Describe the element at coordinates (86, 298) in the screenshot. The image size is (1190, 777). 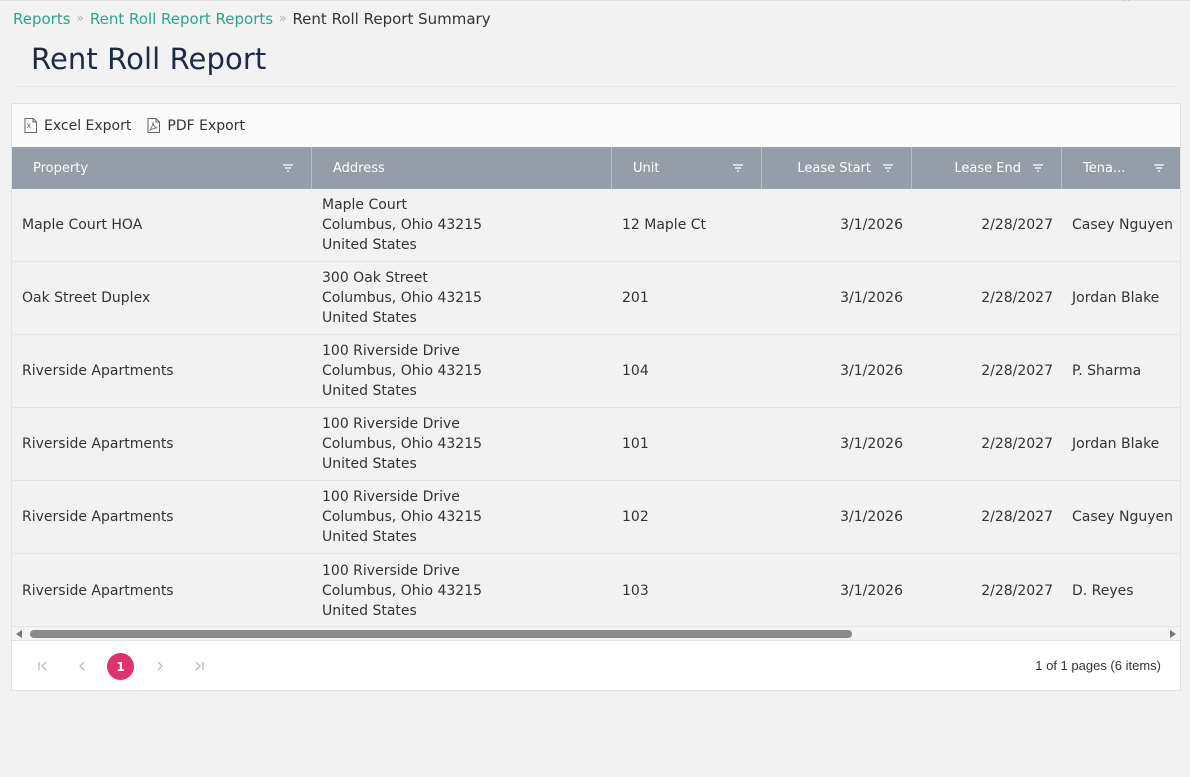
I see `cell-property: Oak Street Duplex` at that location.